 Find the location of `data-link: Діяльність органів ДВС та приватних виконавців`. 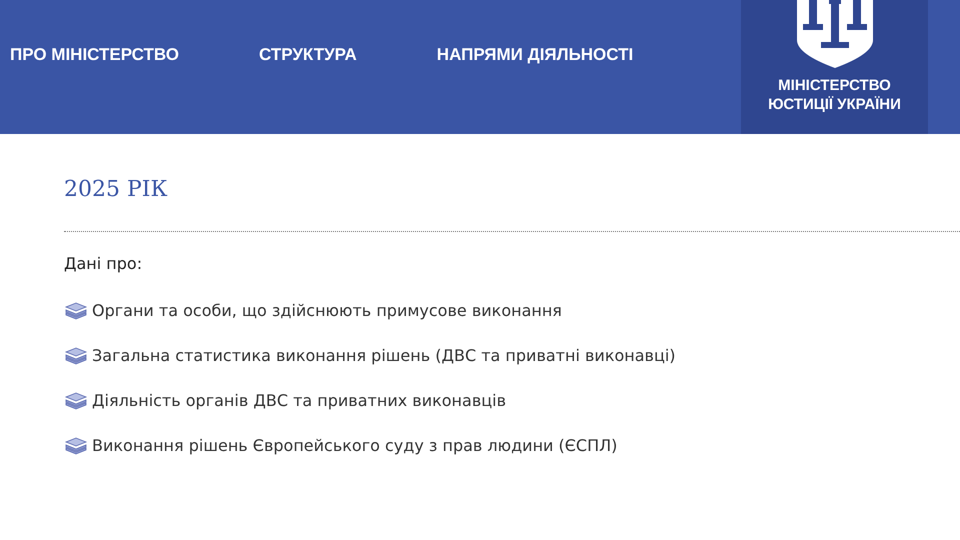

data-link: Діяльність органів ДВС та приватних виконавців is located at coordinates (299, 400).